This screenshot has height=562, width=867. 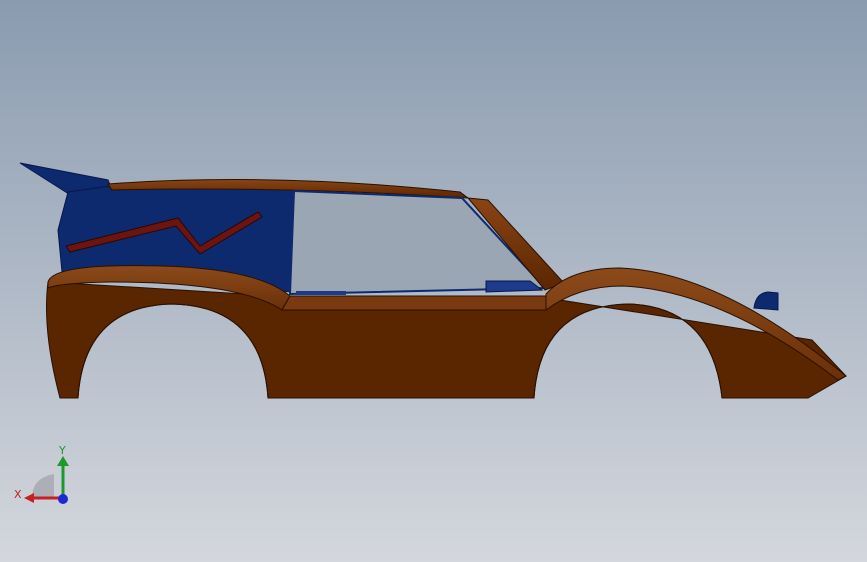 I want to click on orientation-triad: Y X, so click(x=45, y=475).